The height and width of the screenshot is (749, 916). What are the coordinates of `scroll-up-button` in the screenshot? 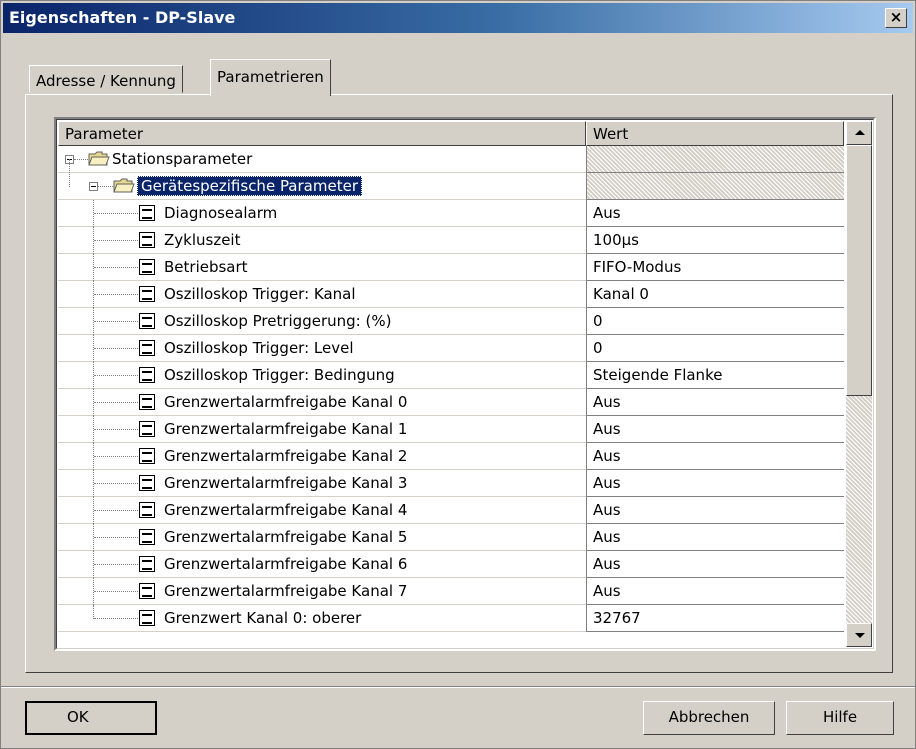 It's located at (859, 133).